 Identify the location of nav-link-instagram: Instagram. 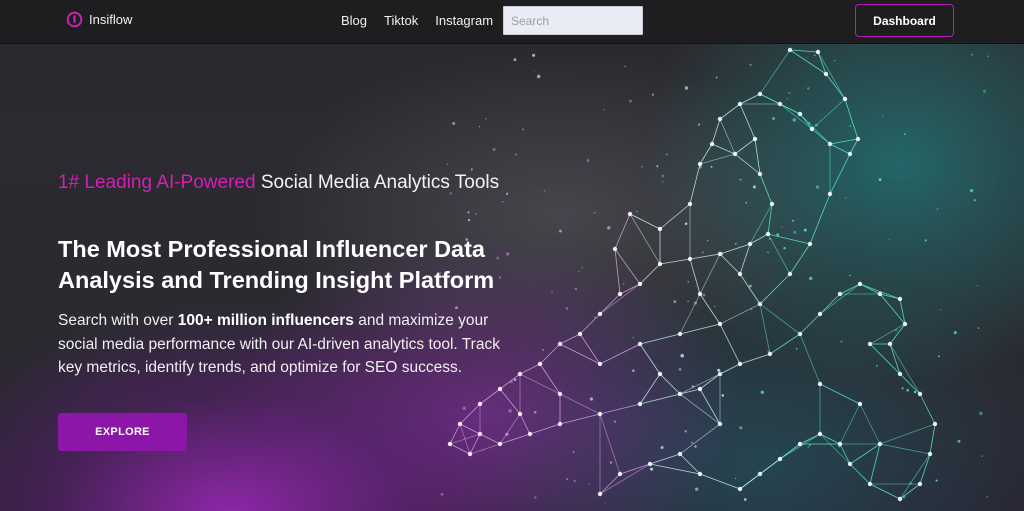
(464, 20).